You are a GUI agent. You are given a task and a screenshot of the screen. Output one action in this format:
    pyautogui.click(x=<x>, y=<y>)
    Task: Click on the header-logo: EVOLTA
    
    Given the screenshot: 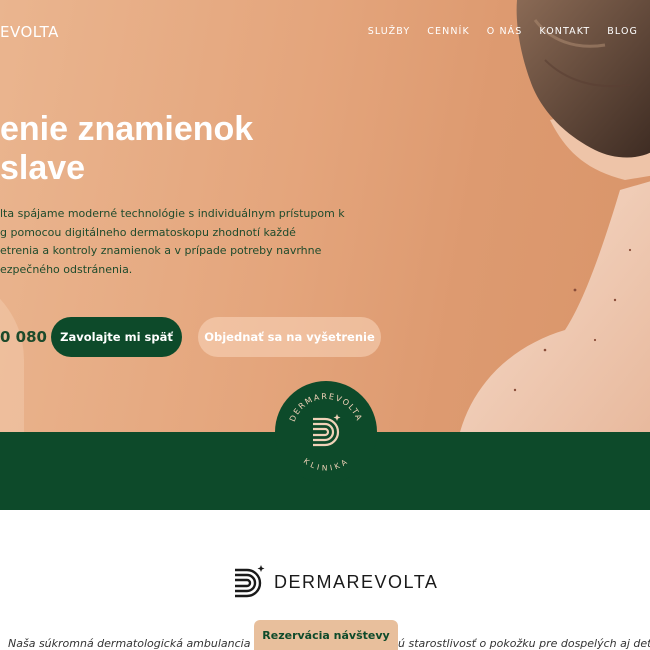 What is the action you would take?
    pyautogui.click(x=29, y=32)
    